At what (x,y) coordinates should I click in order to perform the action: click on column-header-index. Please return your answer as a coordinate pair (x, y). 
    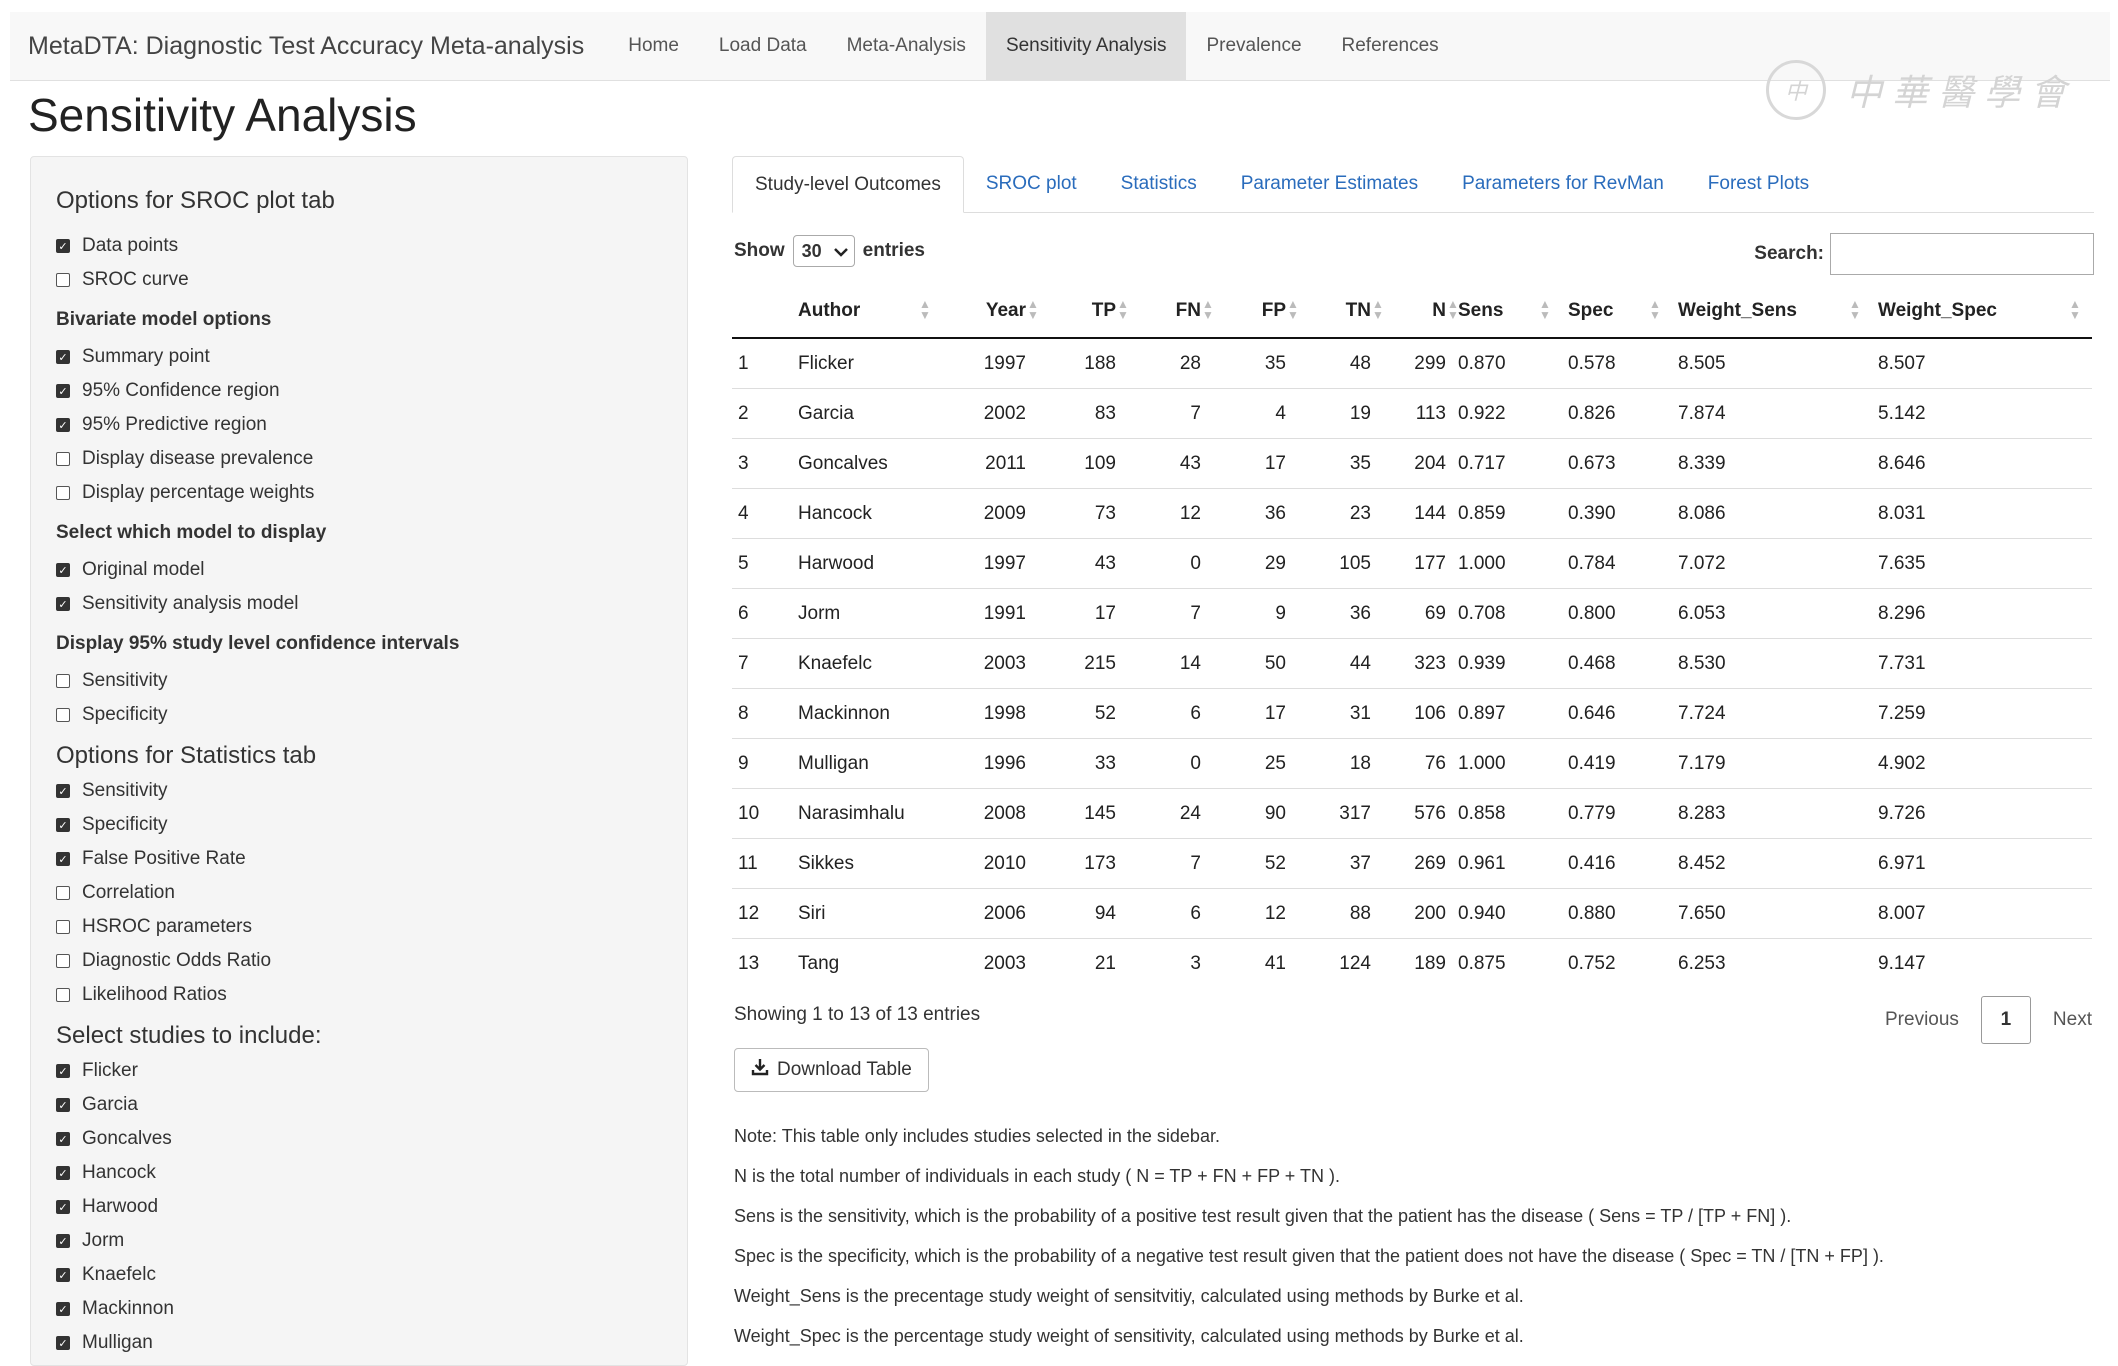
    Looking at the image, I should click on (762, 312).